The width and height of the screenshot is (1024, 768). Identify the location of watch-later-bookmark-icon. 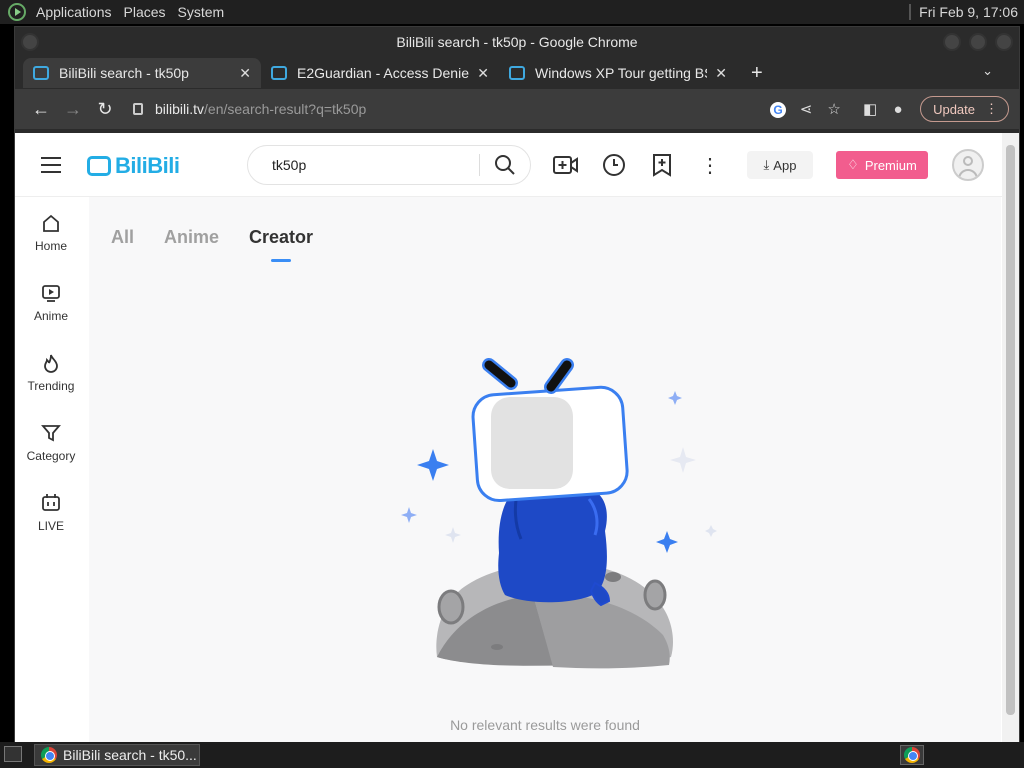
(662, 165).